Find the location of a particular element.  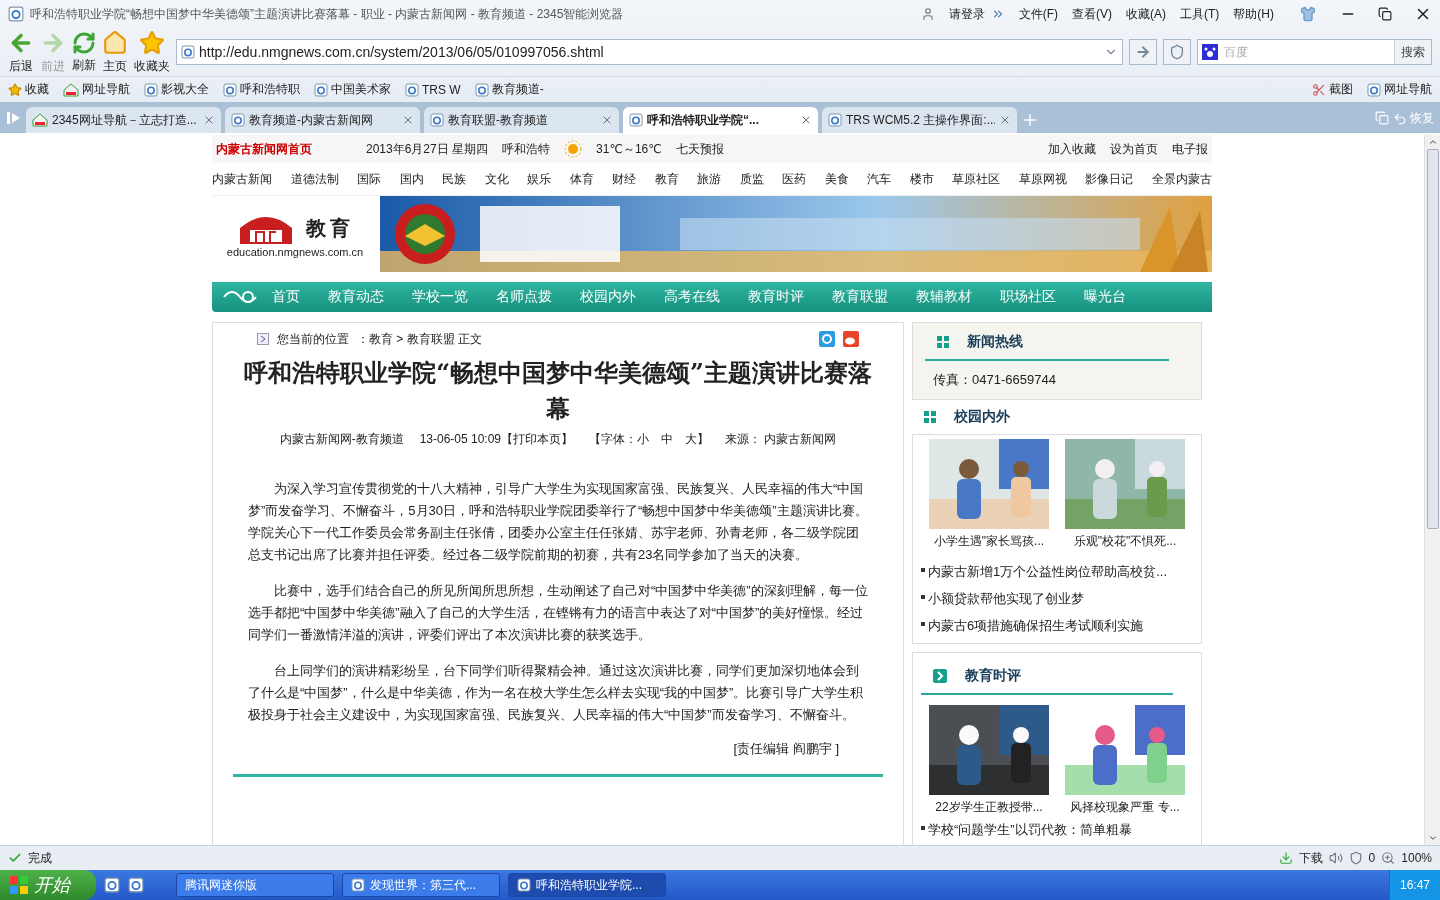

go-button is located at coordinates (1143, 52).